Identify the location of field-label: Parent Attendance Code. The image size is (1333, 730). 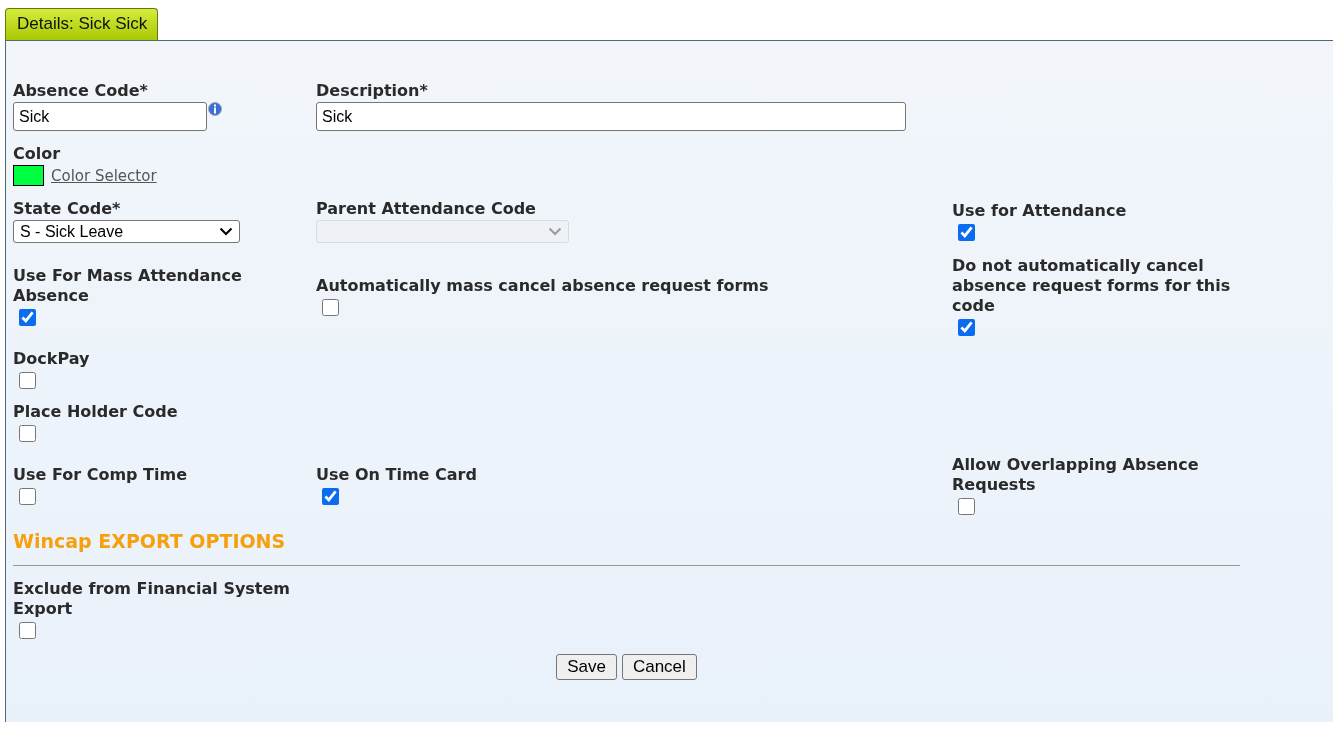
(426, 209).